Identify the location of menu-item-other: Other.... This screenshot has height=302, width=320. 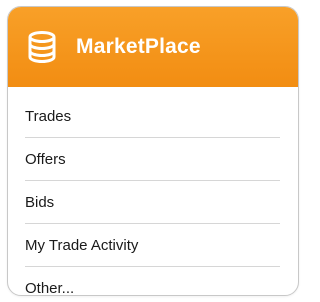
(152, 281).